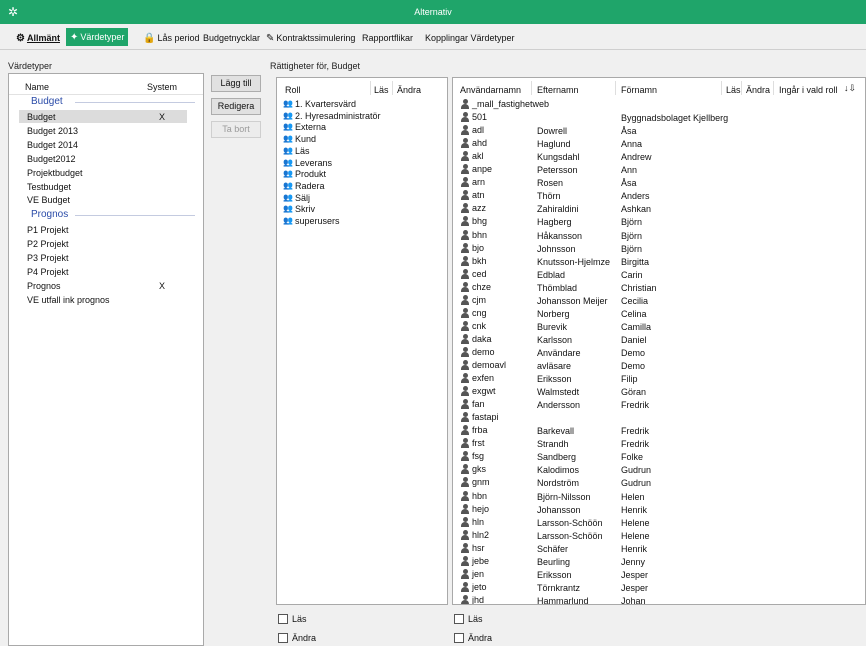 The image size is (866, 646). Describe the element at coordinates (479, 274) in the screenshot. I see `user-username: ced` at that location.